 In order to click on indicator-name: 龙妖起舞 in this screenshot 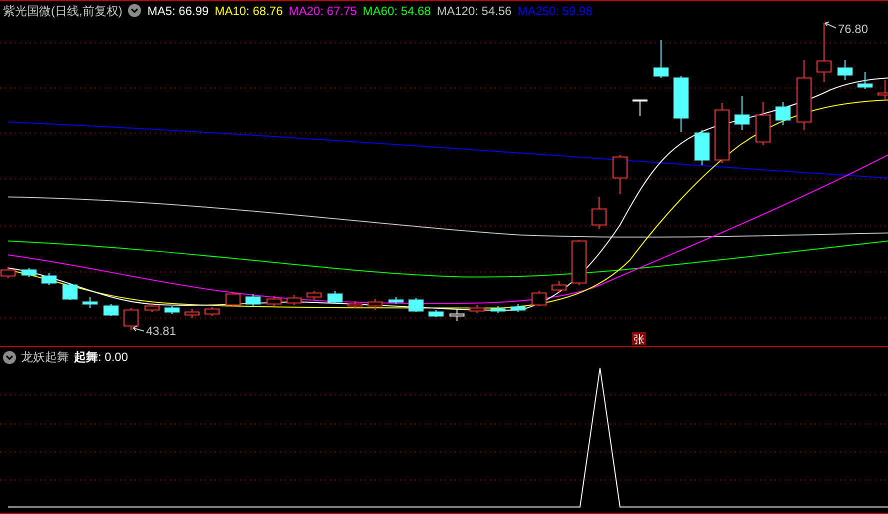, I will do `click(45, 357)`.